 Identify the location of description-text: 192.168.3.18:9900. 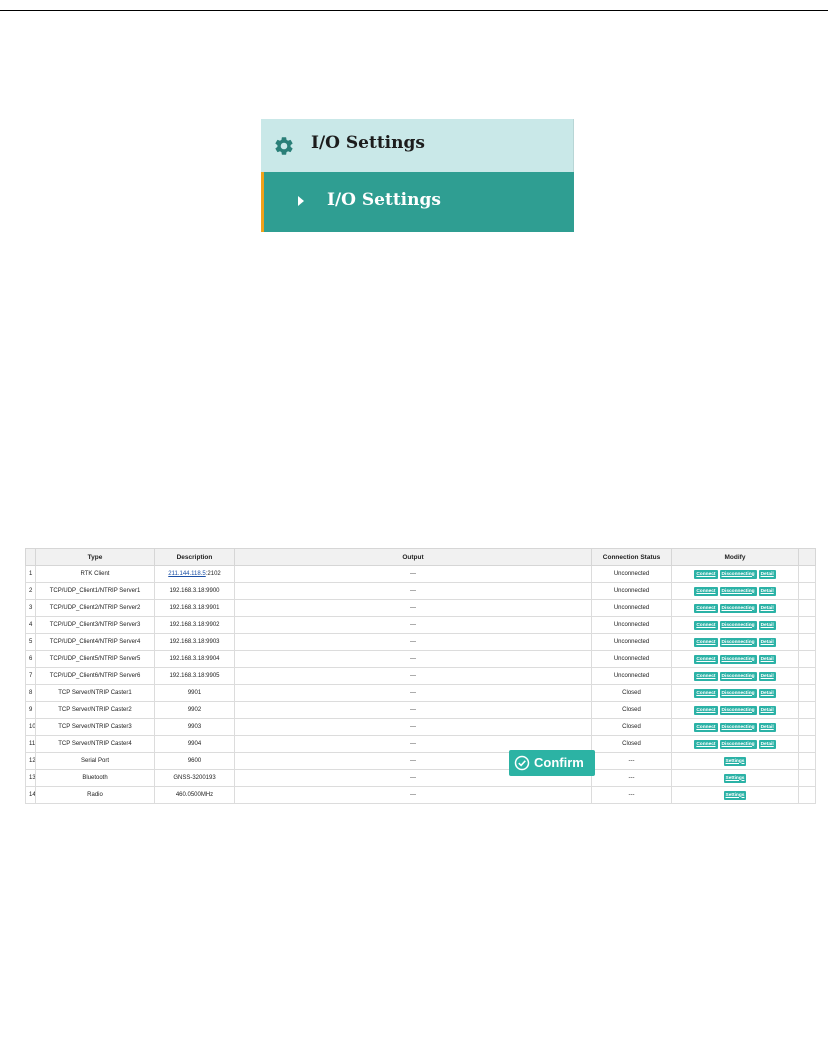
(194, 591).